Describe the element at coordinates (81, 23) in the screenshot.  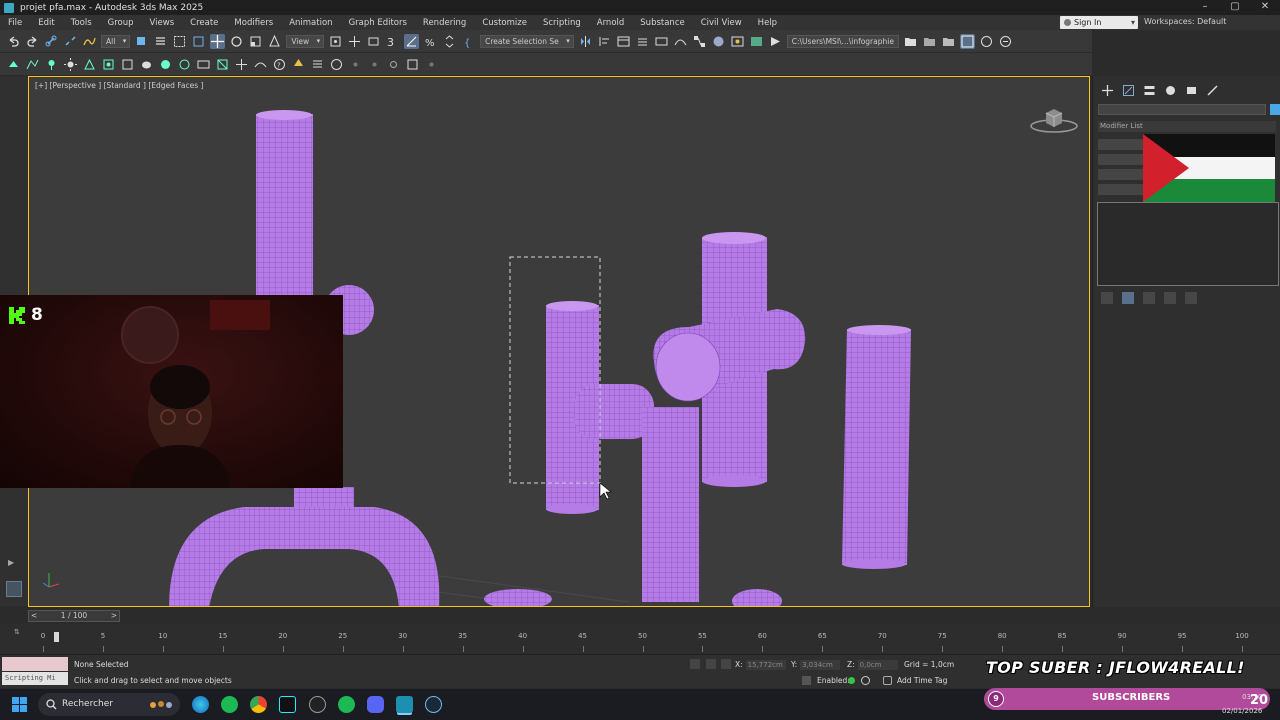
I see `menu-tools: Tools` at that location.